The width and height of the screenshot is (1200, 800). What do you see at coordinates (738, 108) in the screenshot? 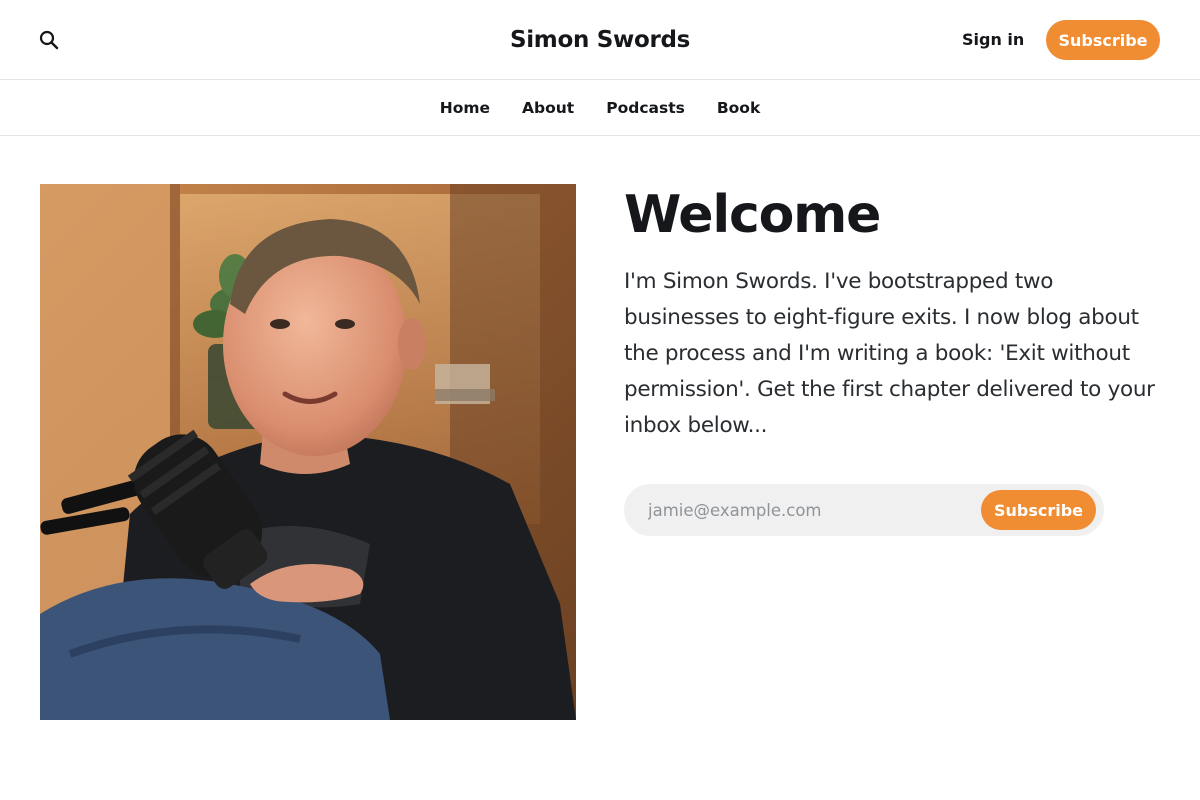
I see `nav-item-book: Book` at bounding box center [738, 108].